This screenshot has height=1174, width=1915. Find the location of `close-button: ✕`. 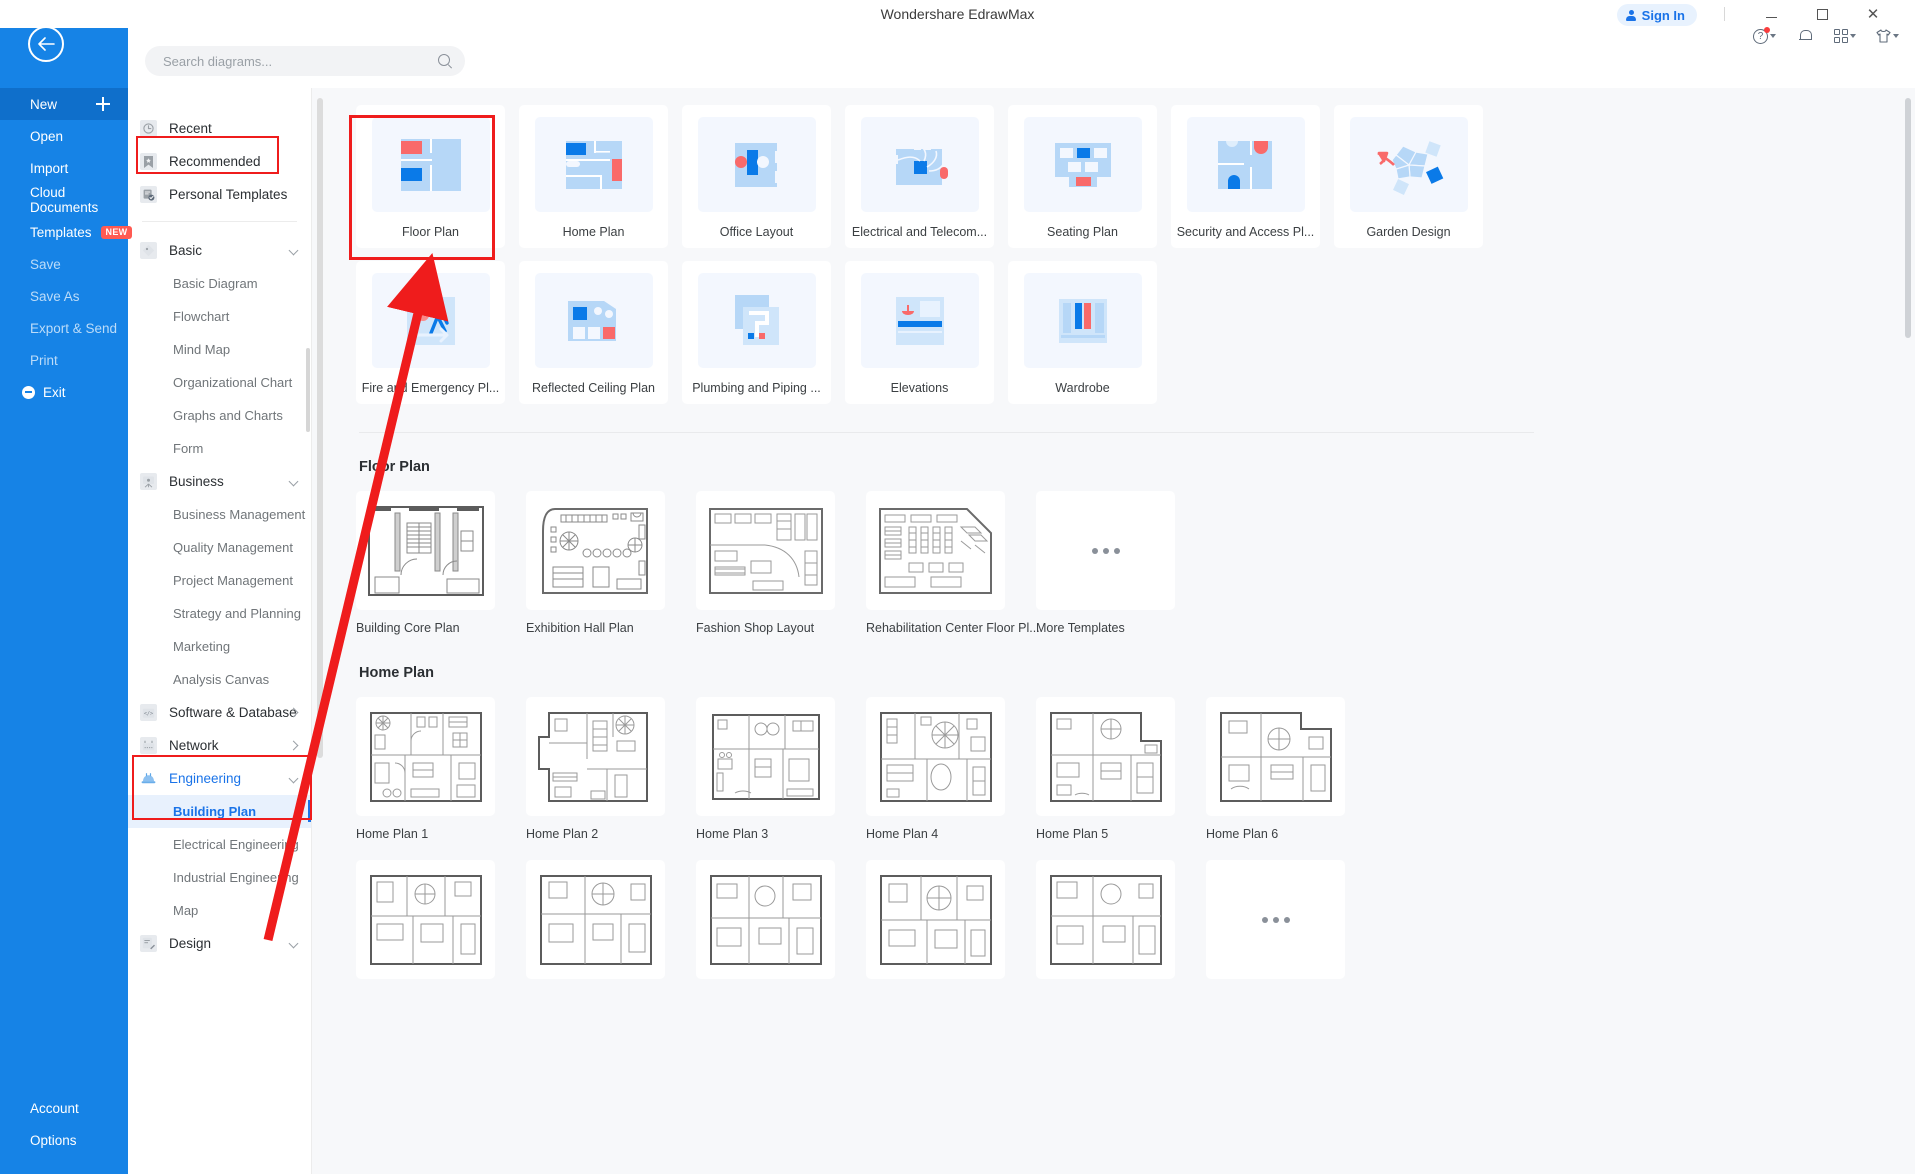

close-button: ✕ is located at coordinates (1873, 14).